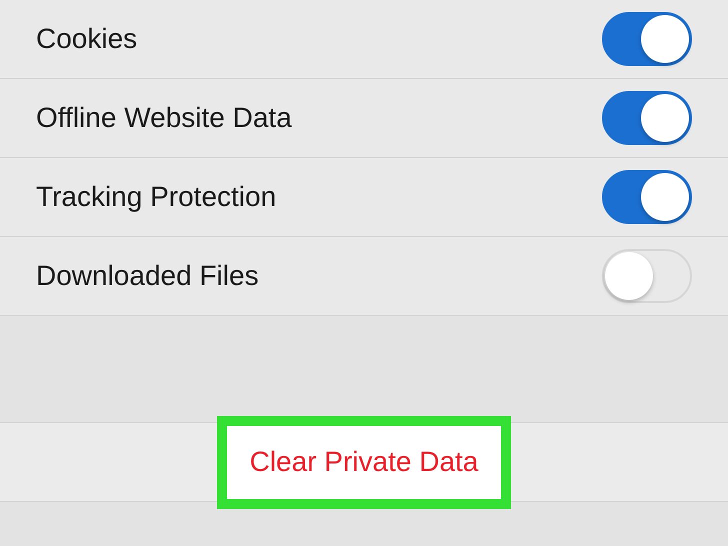  What do you see at coordinates (87, 39) in the screenshot?
I see `setting-label: Cookies` at bounding box center [87, 39].